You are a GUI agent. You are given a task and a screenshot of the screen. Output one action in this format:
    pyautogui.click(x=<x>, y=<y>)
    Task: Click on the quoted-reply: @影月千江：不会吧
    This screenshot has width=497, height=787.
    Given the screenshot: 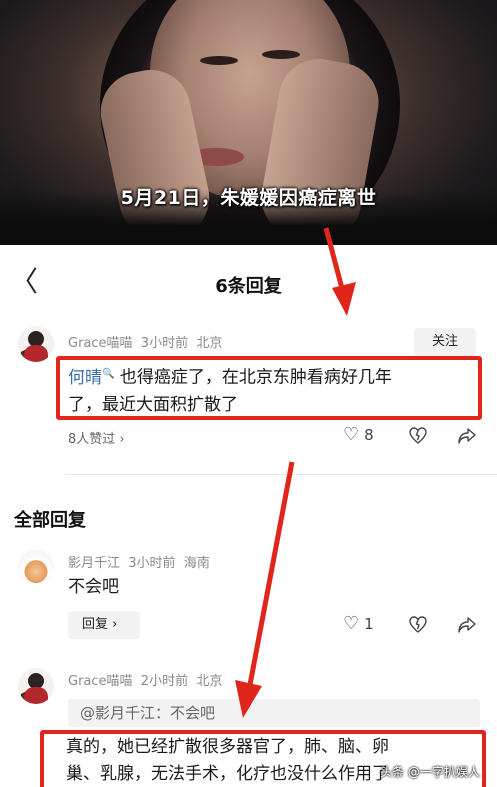 What is the action you would take?
    pyautogui.click(x=274, y=713)
    